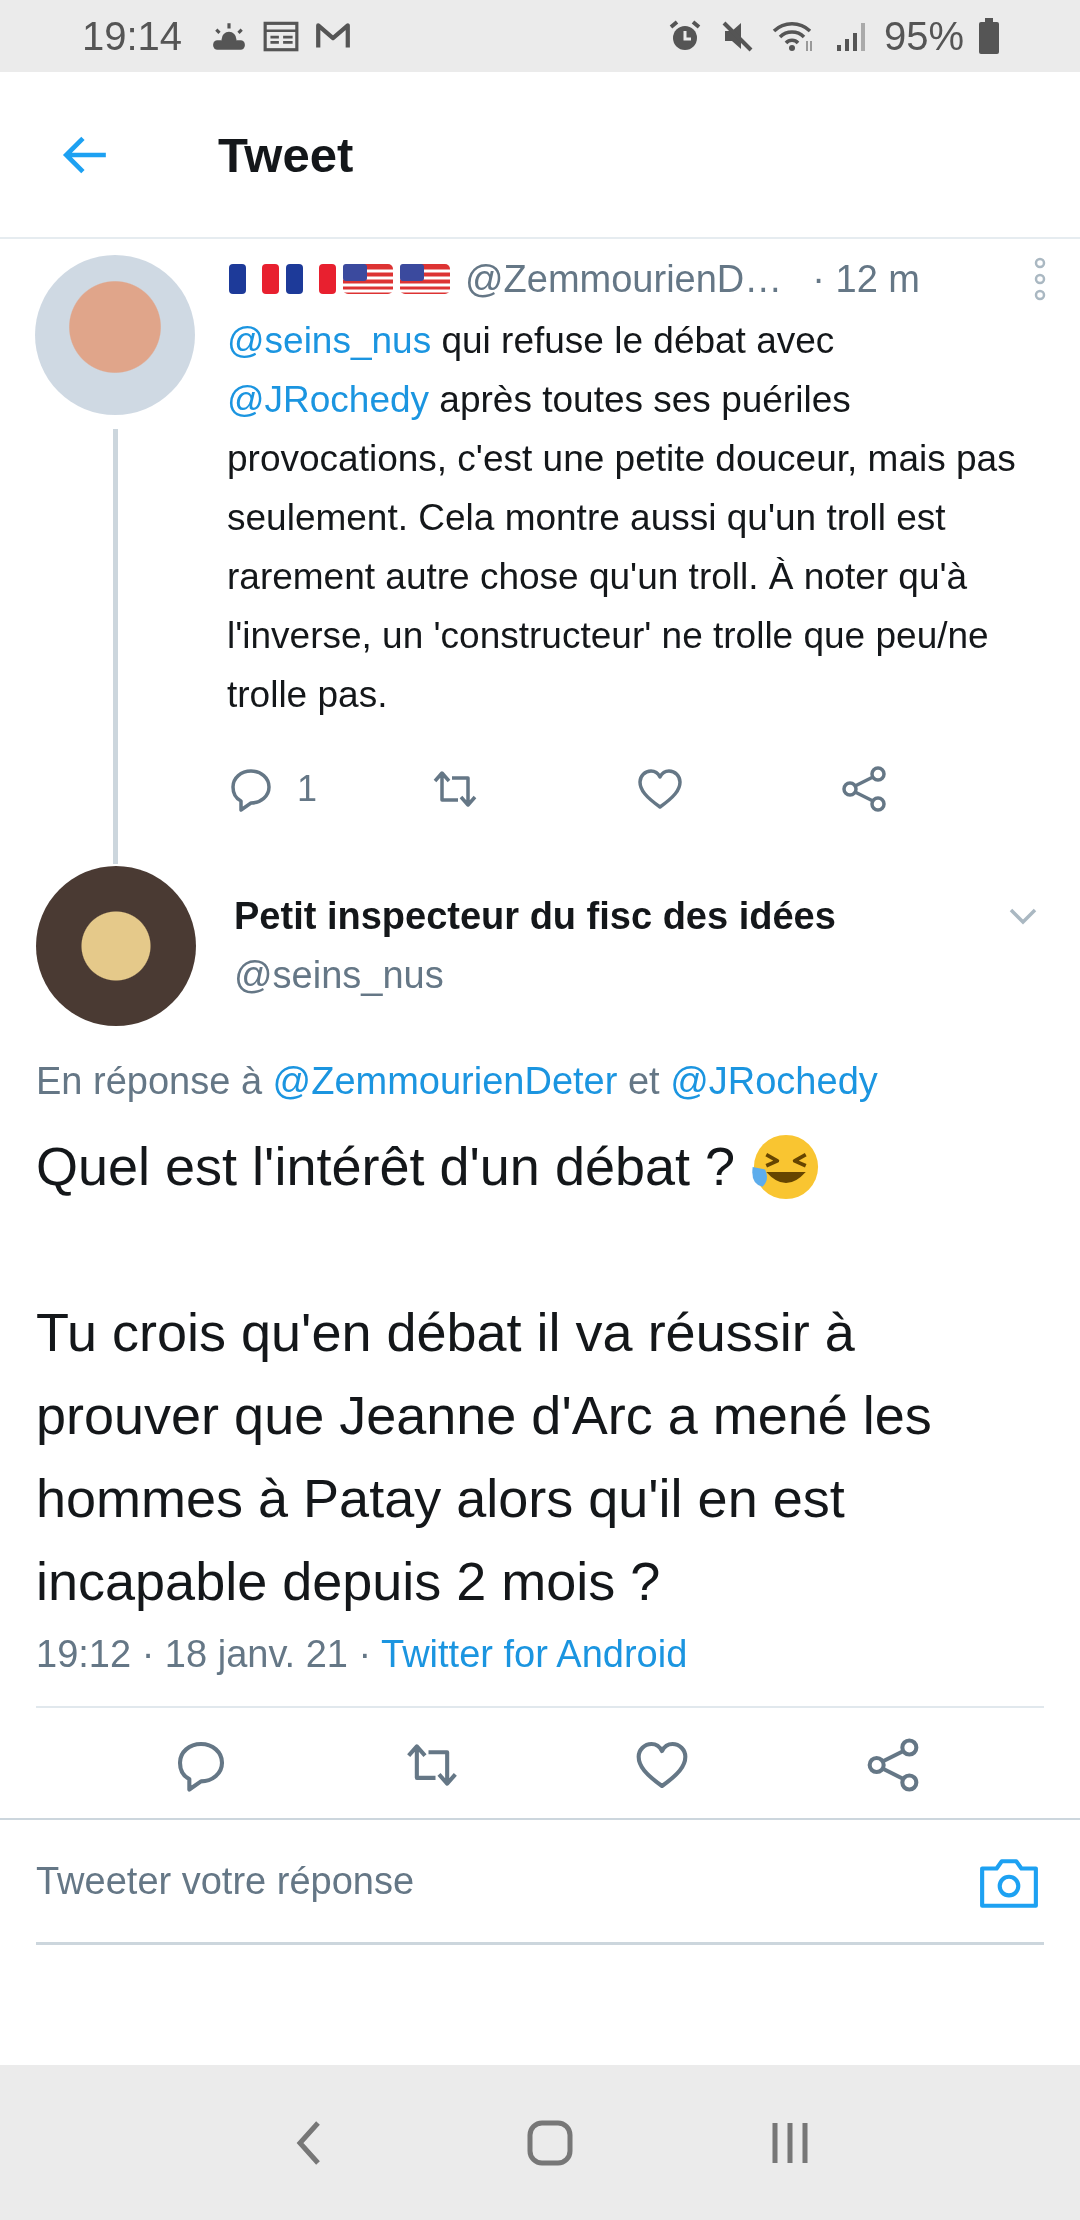 The height and width of the screenshot is (2220, 1080). What do you see at coordinates (281, 36) in the screenshot?
I see `calendar-icon` at bounding box center [281, 36].